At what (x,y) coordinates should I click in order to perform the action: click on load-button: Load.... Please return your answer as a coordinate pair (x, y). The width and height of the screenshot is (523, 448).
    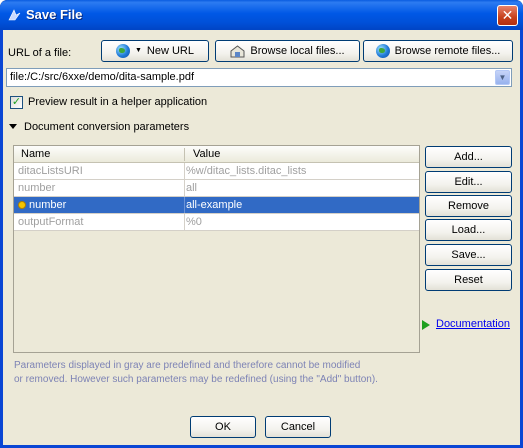
    Looking at the image, I should click on (468, 230).